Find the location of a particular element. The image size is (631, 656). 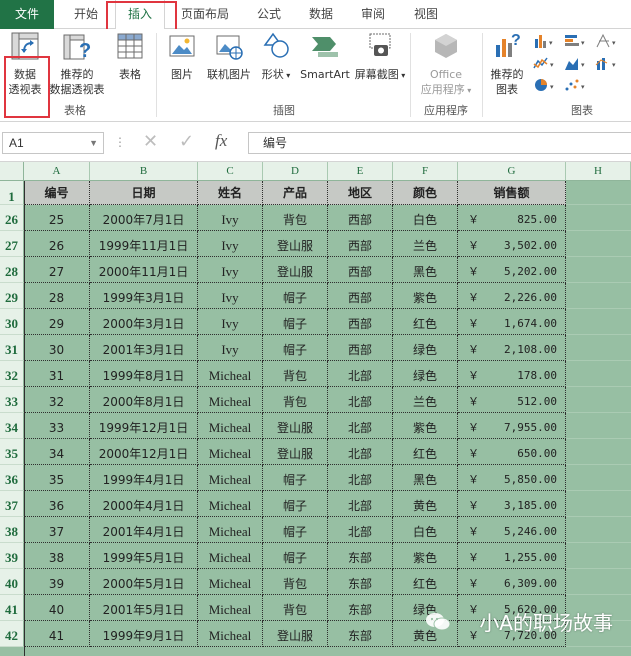

row-header-28: 28 is located at coordinates (12, 270).